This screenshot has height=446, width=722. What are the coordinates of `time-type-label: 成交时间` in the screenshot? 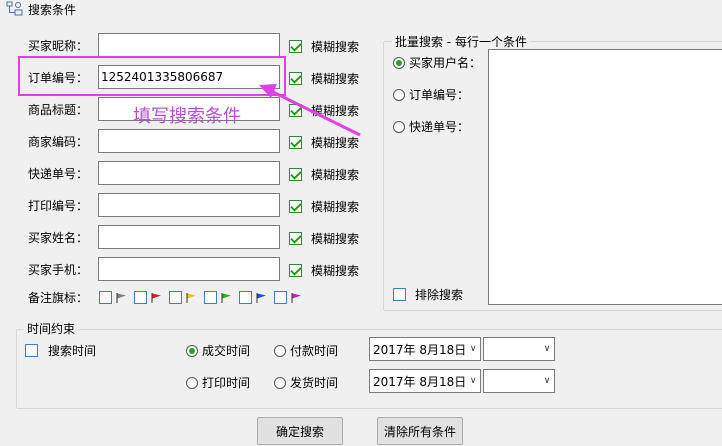 It's located at (226, 351).